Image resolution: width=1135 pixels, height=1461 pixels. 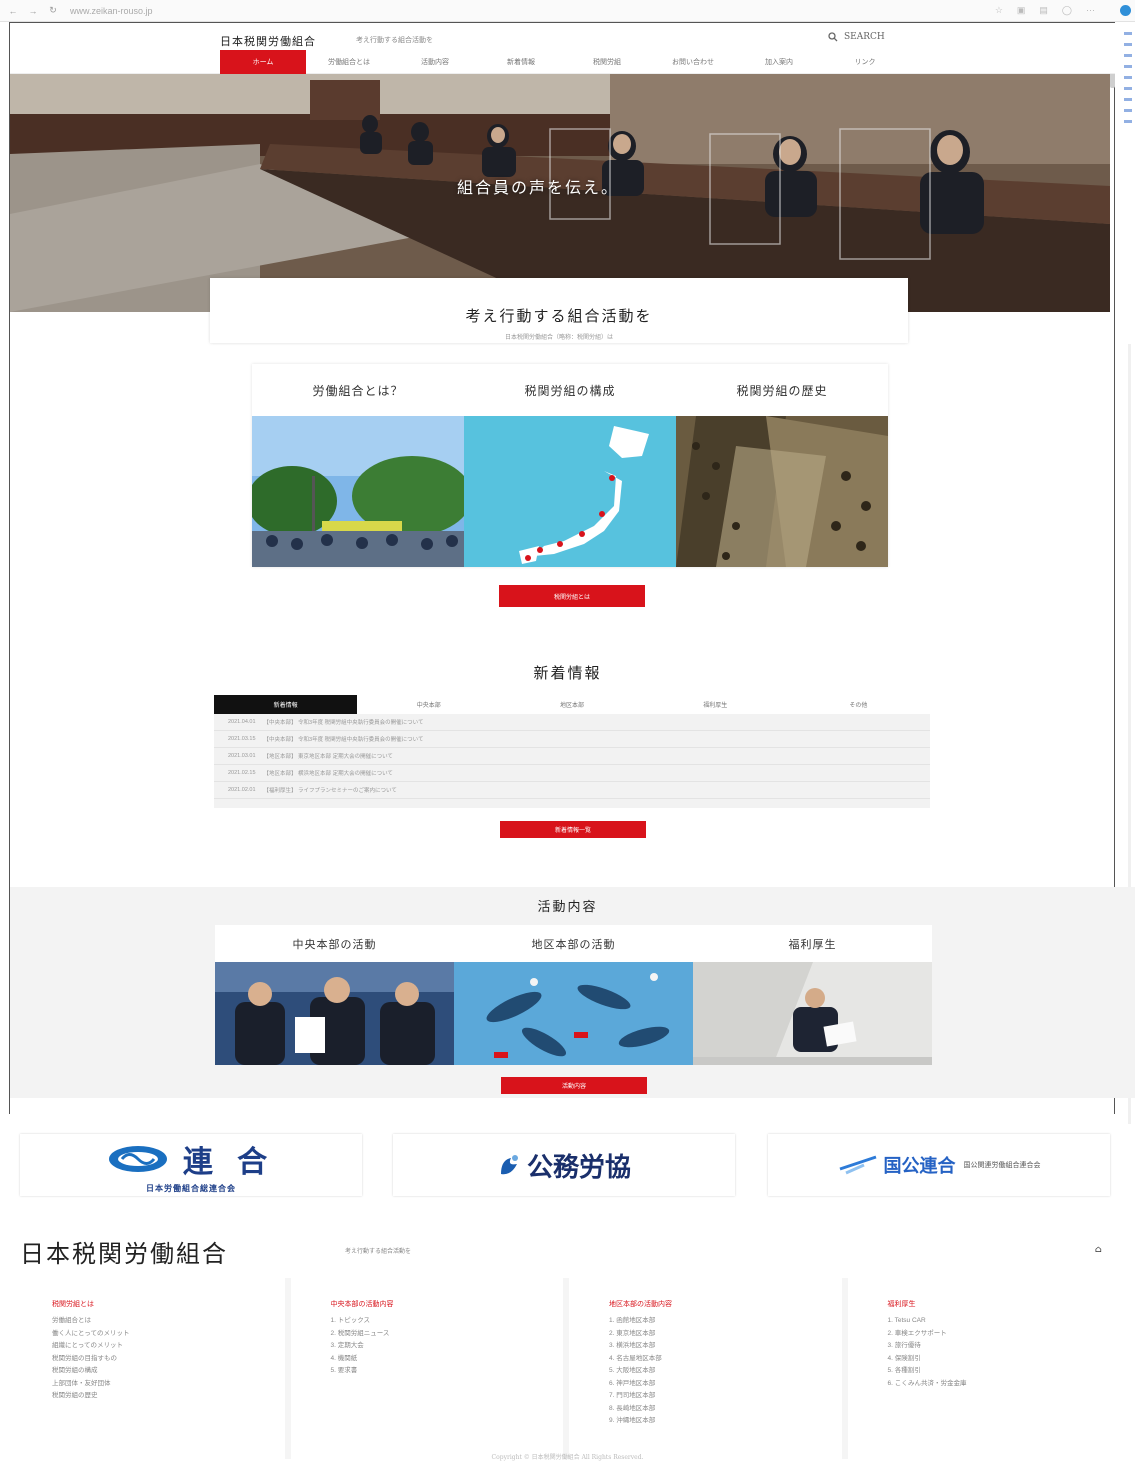 I want to click on partner-banners: 連 合 日本労働組合総連合会 公務労協 国公連合 国公関連労働組合連合会, so click(x=565, y=1165).